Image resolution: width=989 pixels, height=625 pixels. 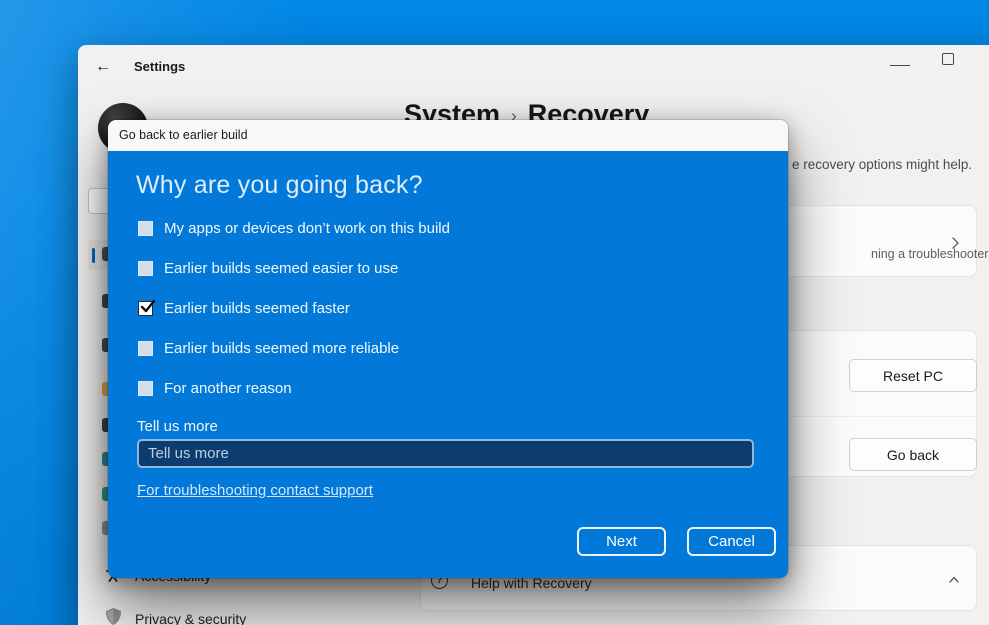 What do you see at coordinates (533, 62) in the screenshot?
I see `window-titlebar: ← Settings` at bounding box center [533, 62].